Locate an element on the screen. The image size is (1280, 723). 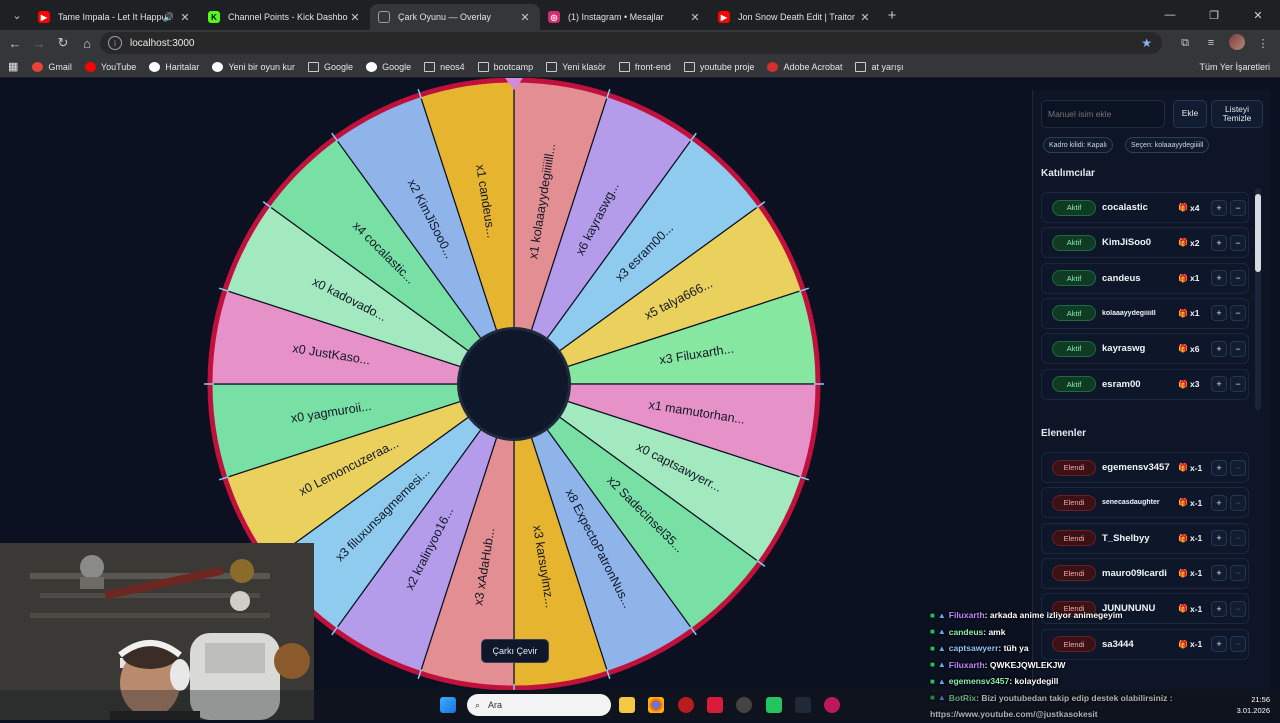
opera-icon is located at coordinates (686, 705).